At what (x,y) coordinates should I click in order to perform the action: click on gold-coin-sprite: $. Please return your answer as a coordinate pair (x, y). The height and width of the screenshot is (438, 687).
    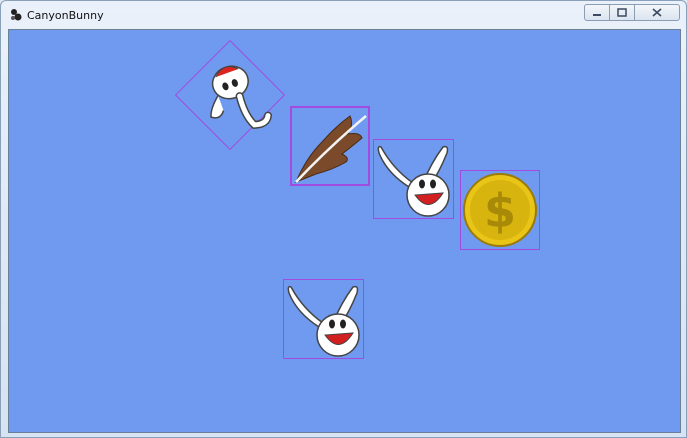
    Looking at the image, I should click on (500, 210).